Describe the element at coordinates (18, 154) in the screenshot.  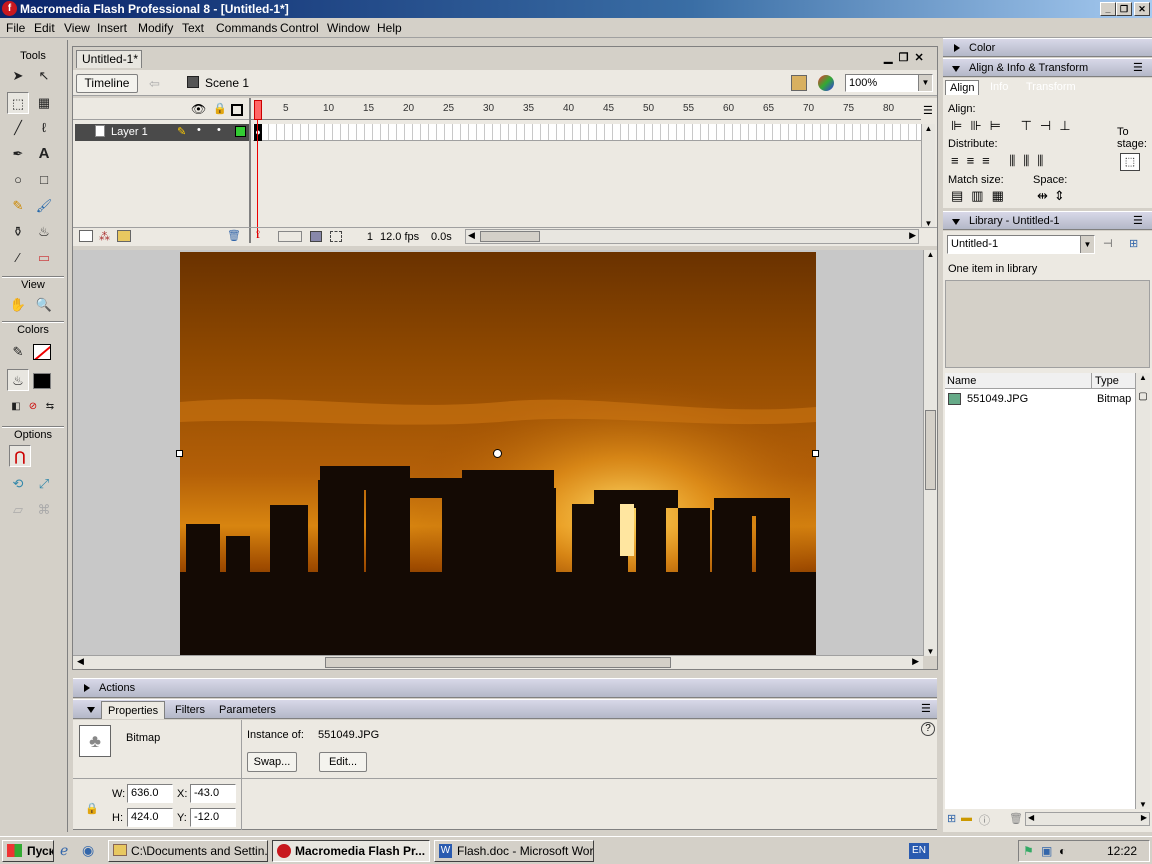
I see `pen-tool-icon: ✒` at that location.